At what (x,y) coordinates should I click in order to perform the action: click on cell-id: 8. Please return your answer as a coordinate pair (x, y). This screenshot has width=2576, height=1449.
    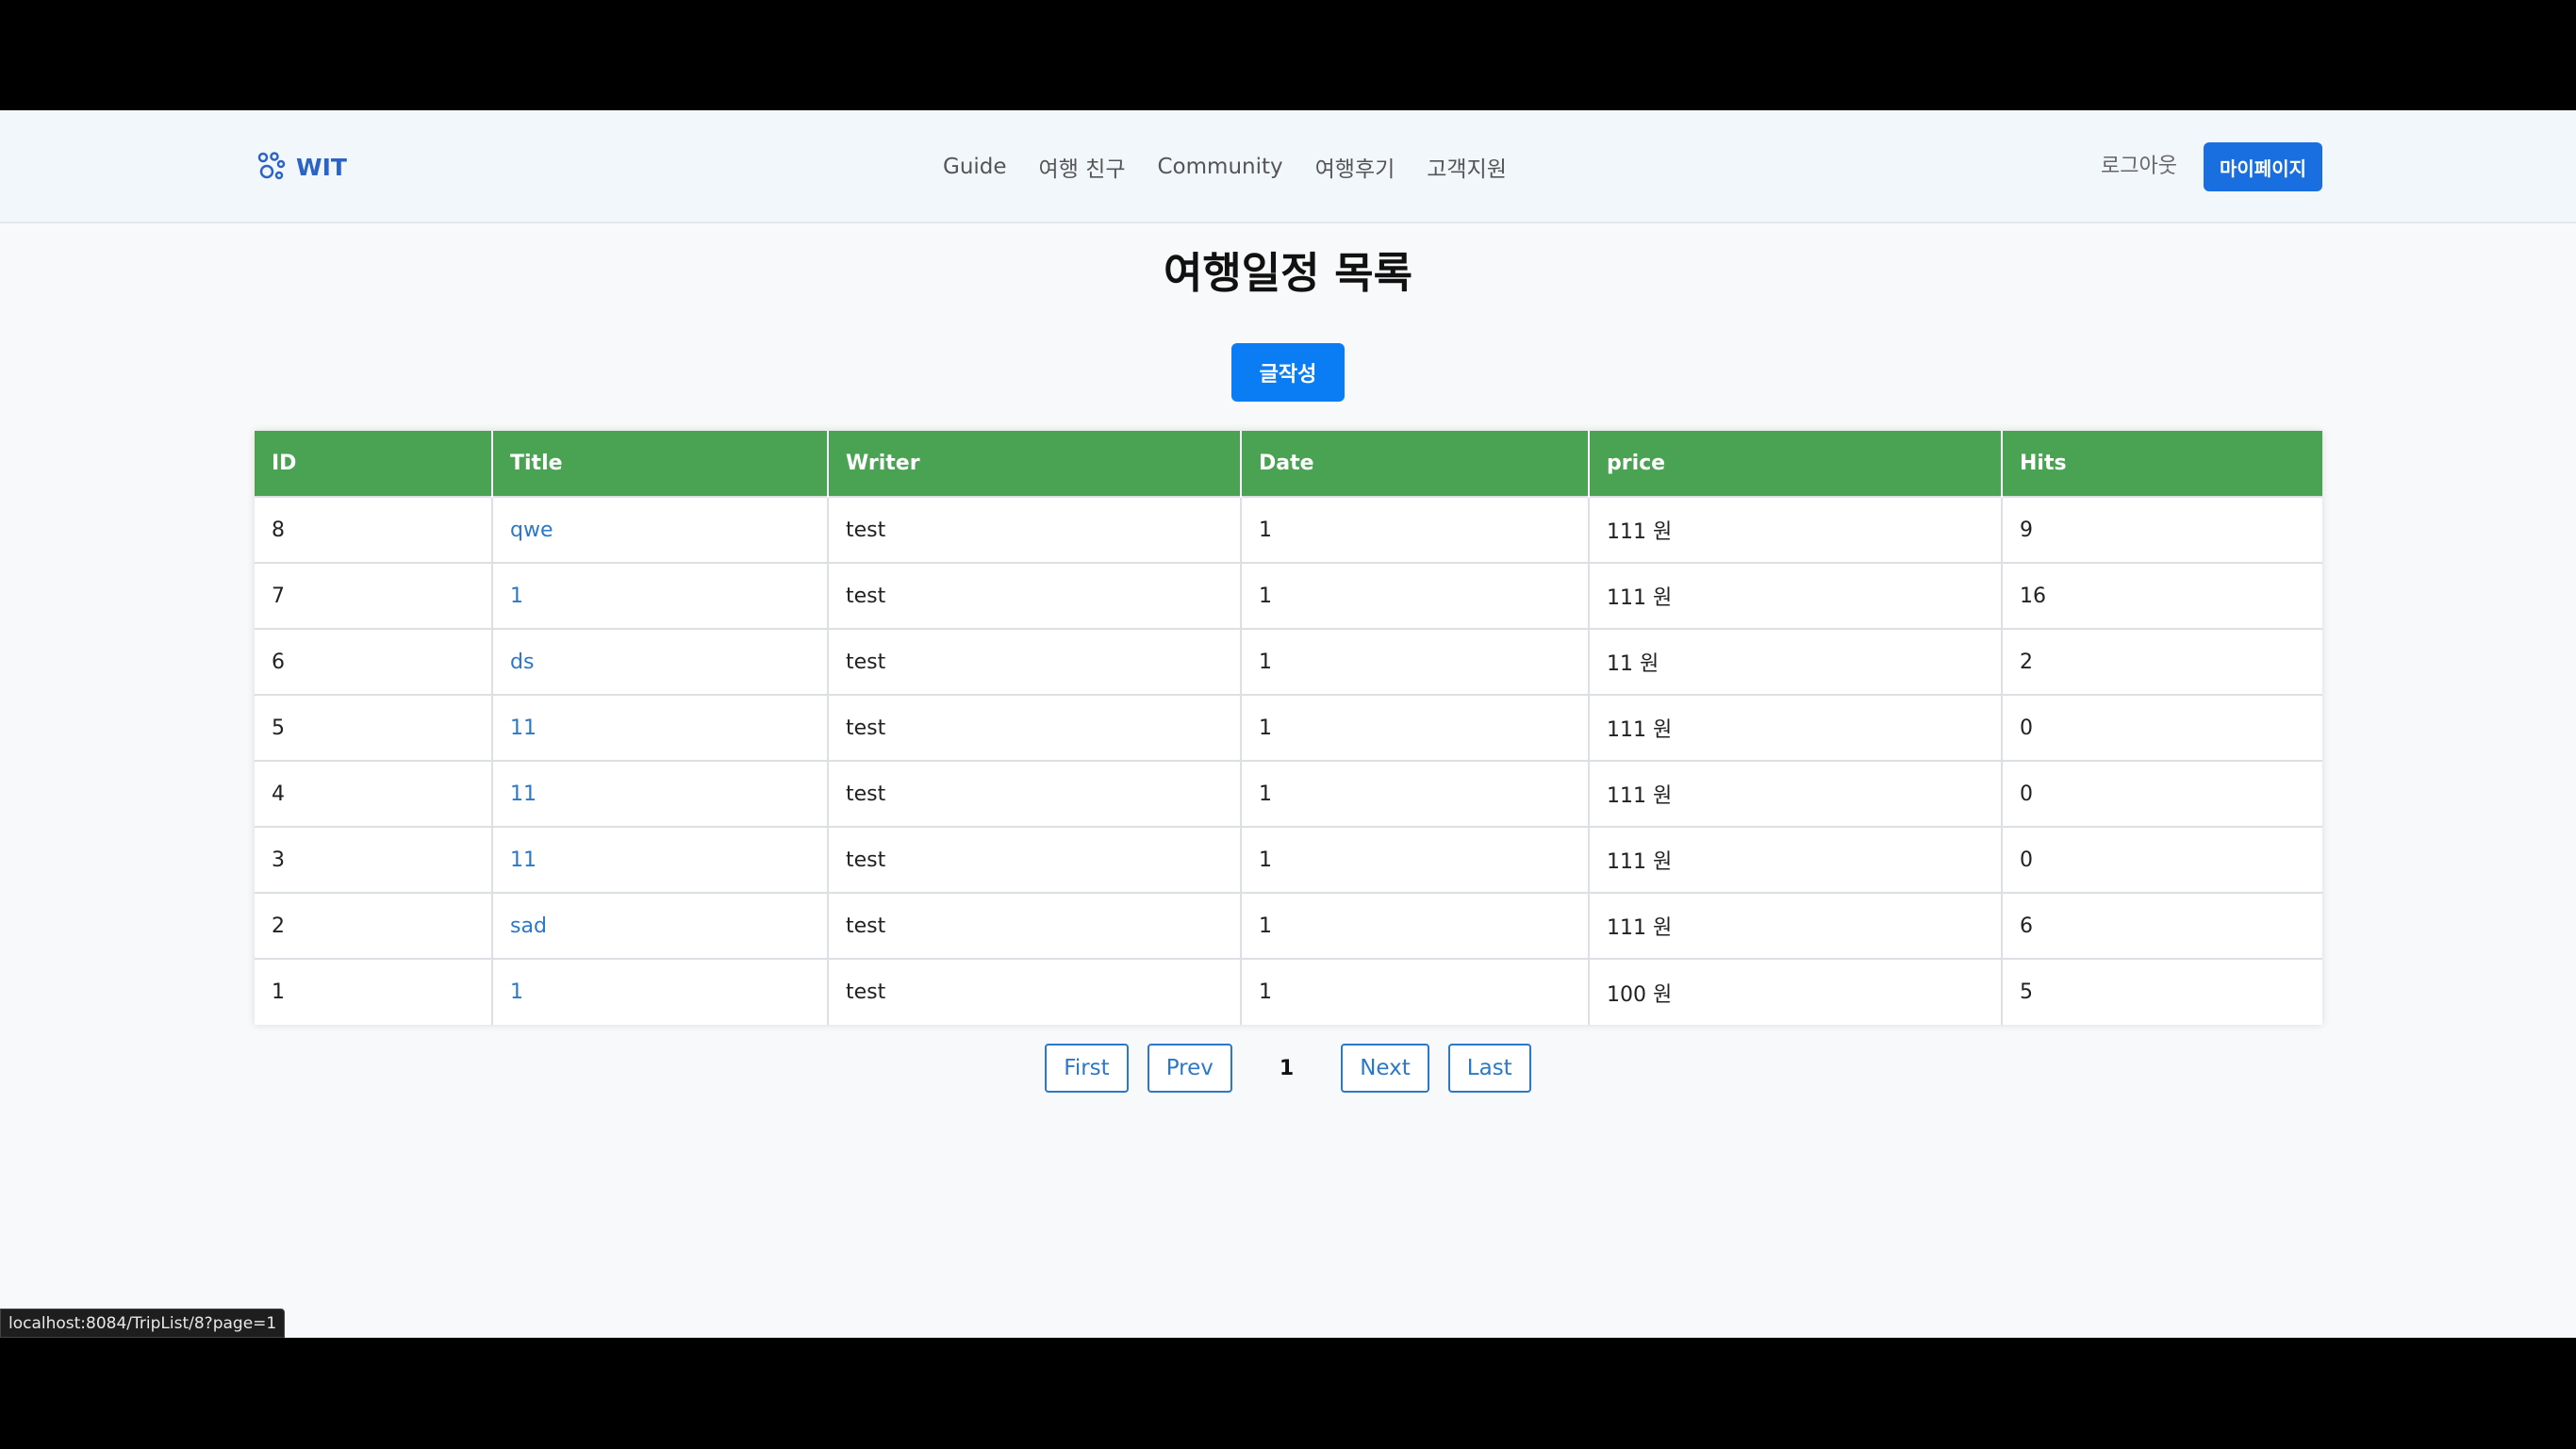
    Looking at the image, I should click on (374, 529).